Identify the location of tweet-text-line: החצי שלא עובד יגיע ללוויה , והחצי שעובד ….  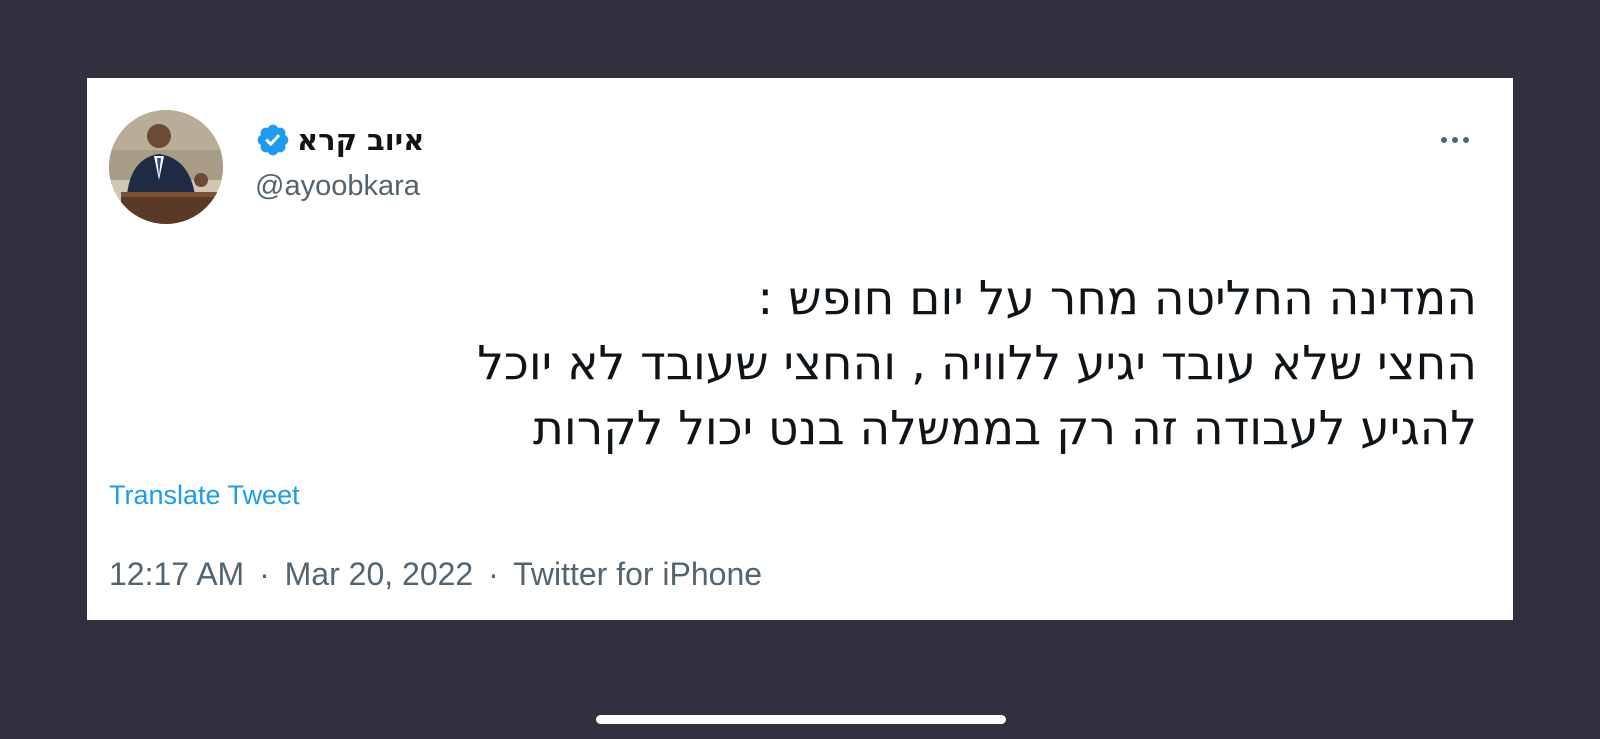
(977, 363).